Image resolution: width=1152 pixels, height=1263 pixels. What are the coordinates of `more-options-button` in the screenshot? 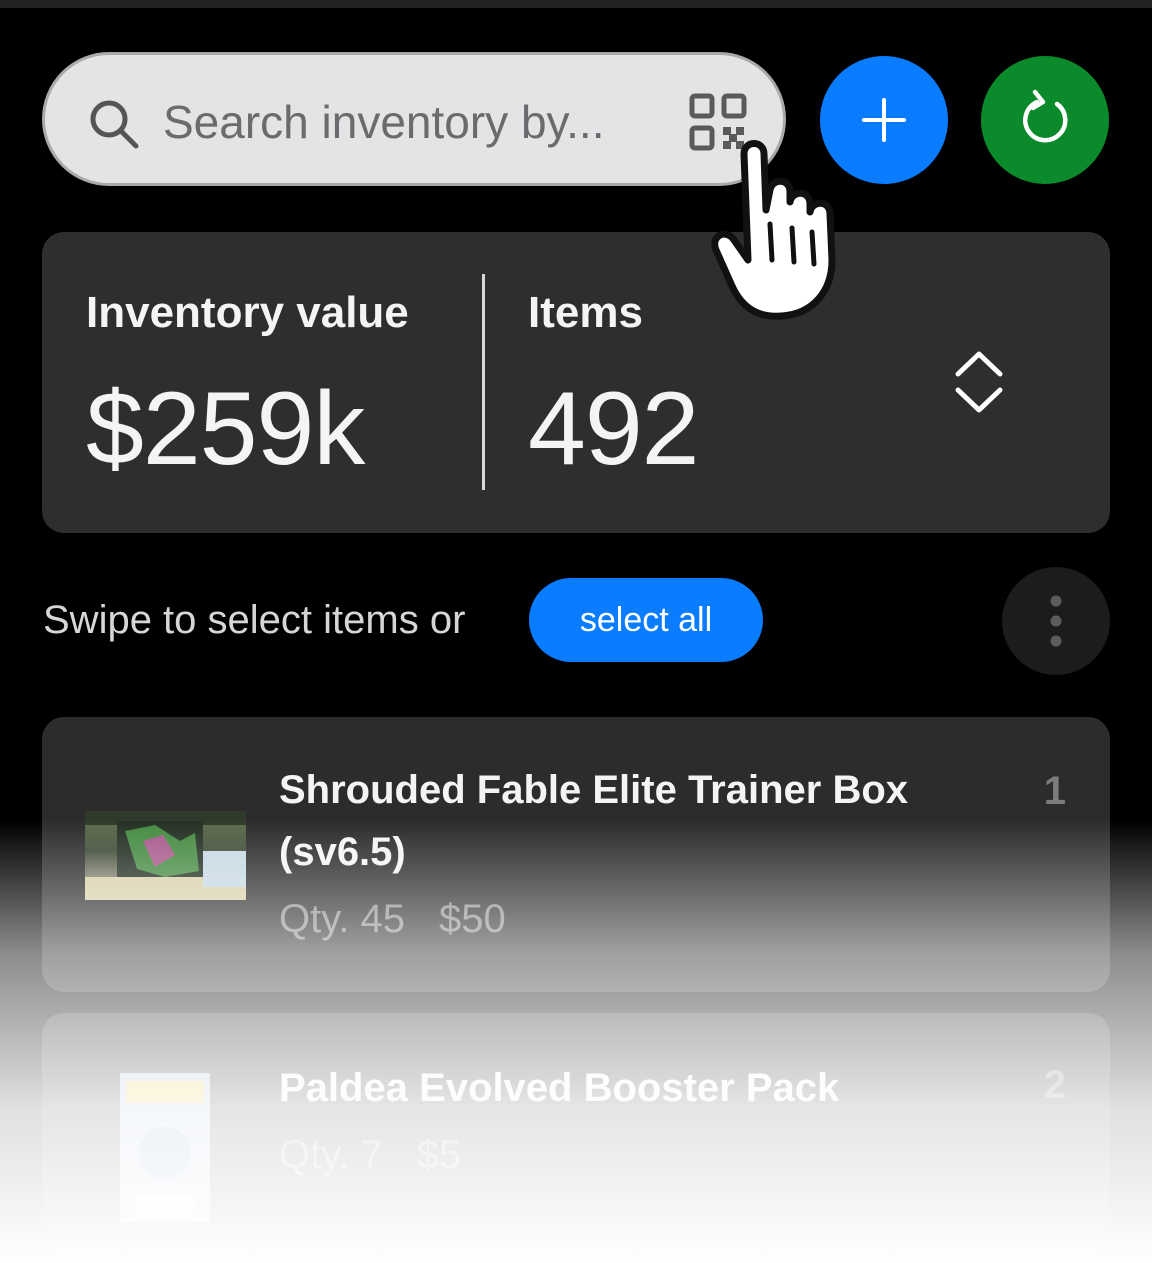 It's located at (1056, 621).